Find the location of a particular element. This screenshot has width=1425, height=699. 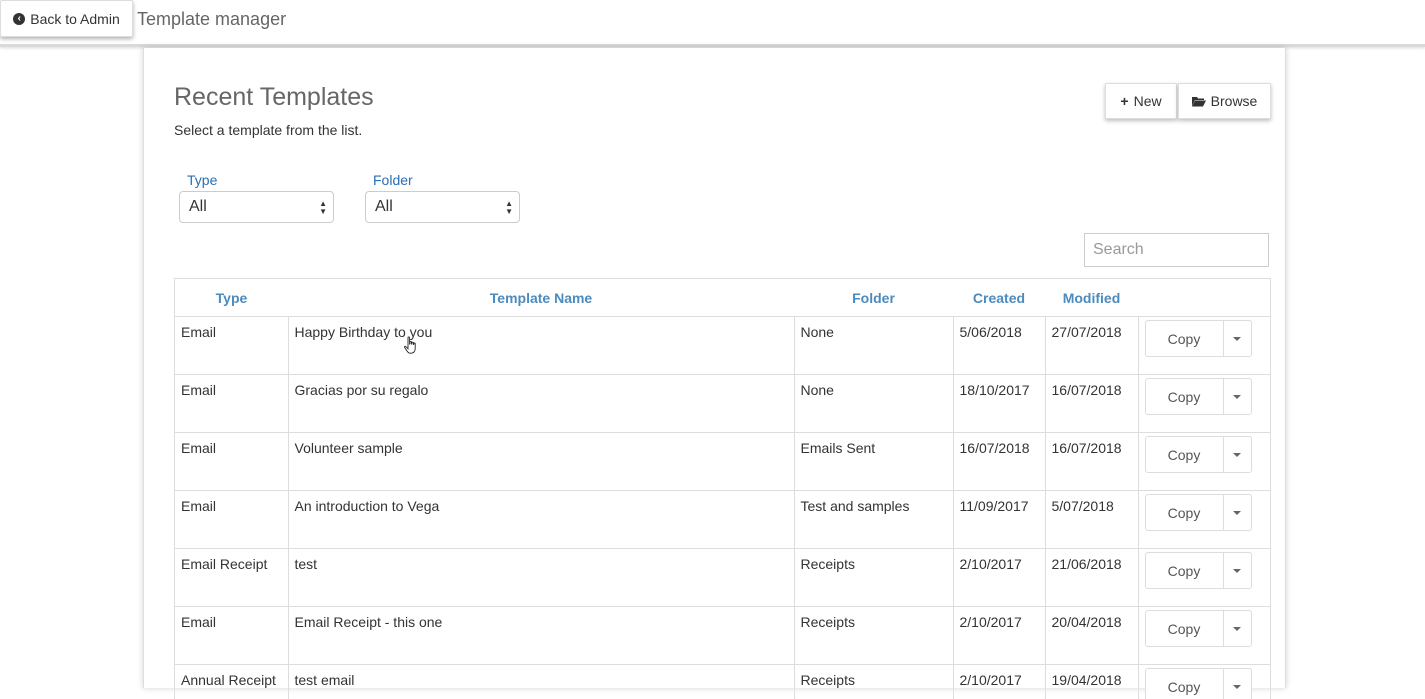

template-name-cell: Happy Birthday to you is located at coordinates (541, 346).